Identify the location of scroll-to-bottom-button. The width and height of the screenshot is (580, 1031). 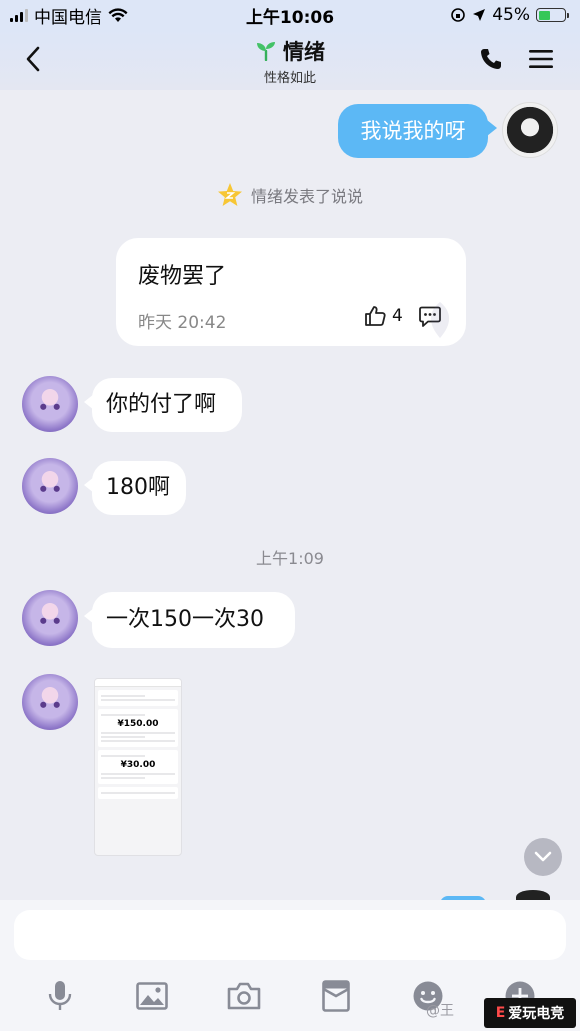
(543, 857).